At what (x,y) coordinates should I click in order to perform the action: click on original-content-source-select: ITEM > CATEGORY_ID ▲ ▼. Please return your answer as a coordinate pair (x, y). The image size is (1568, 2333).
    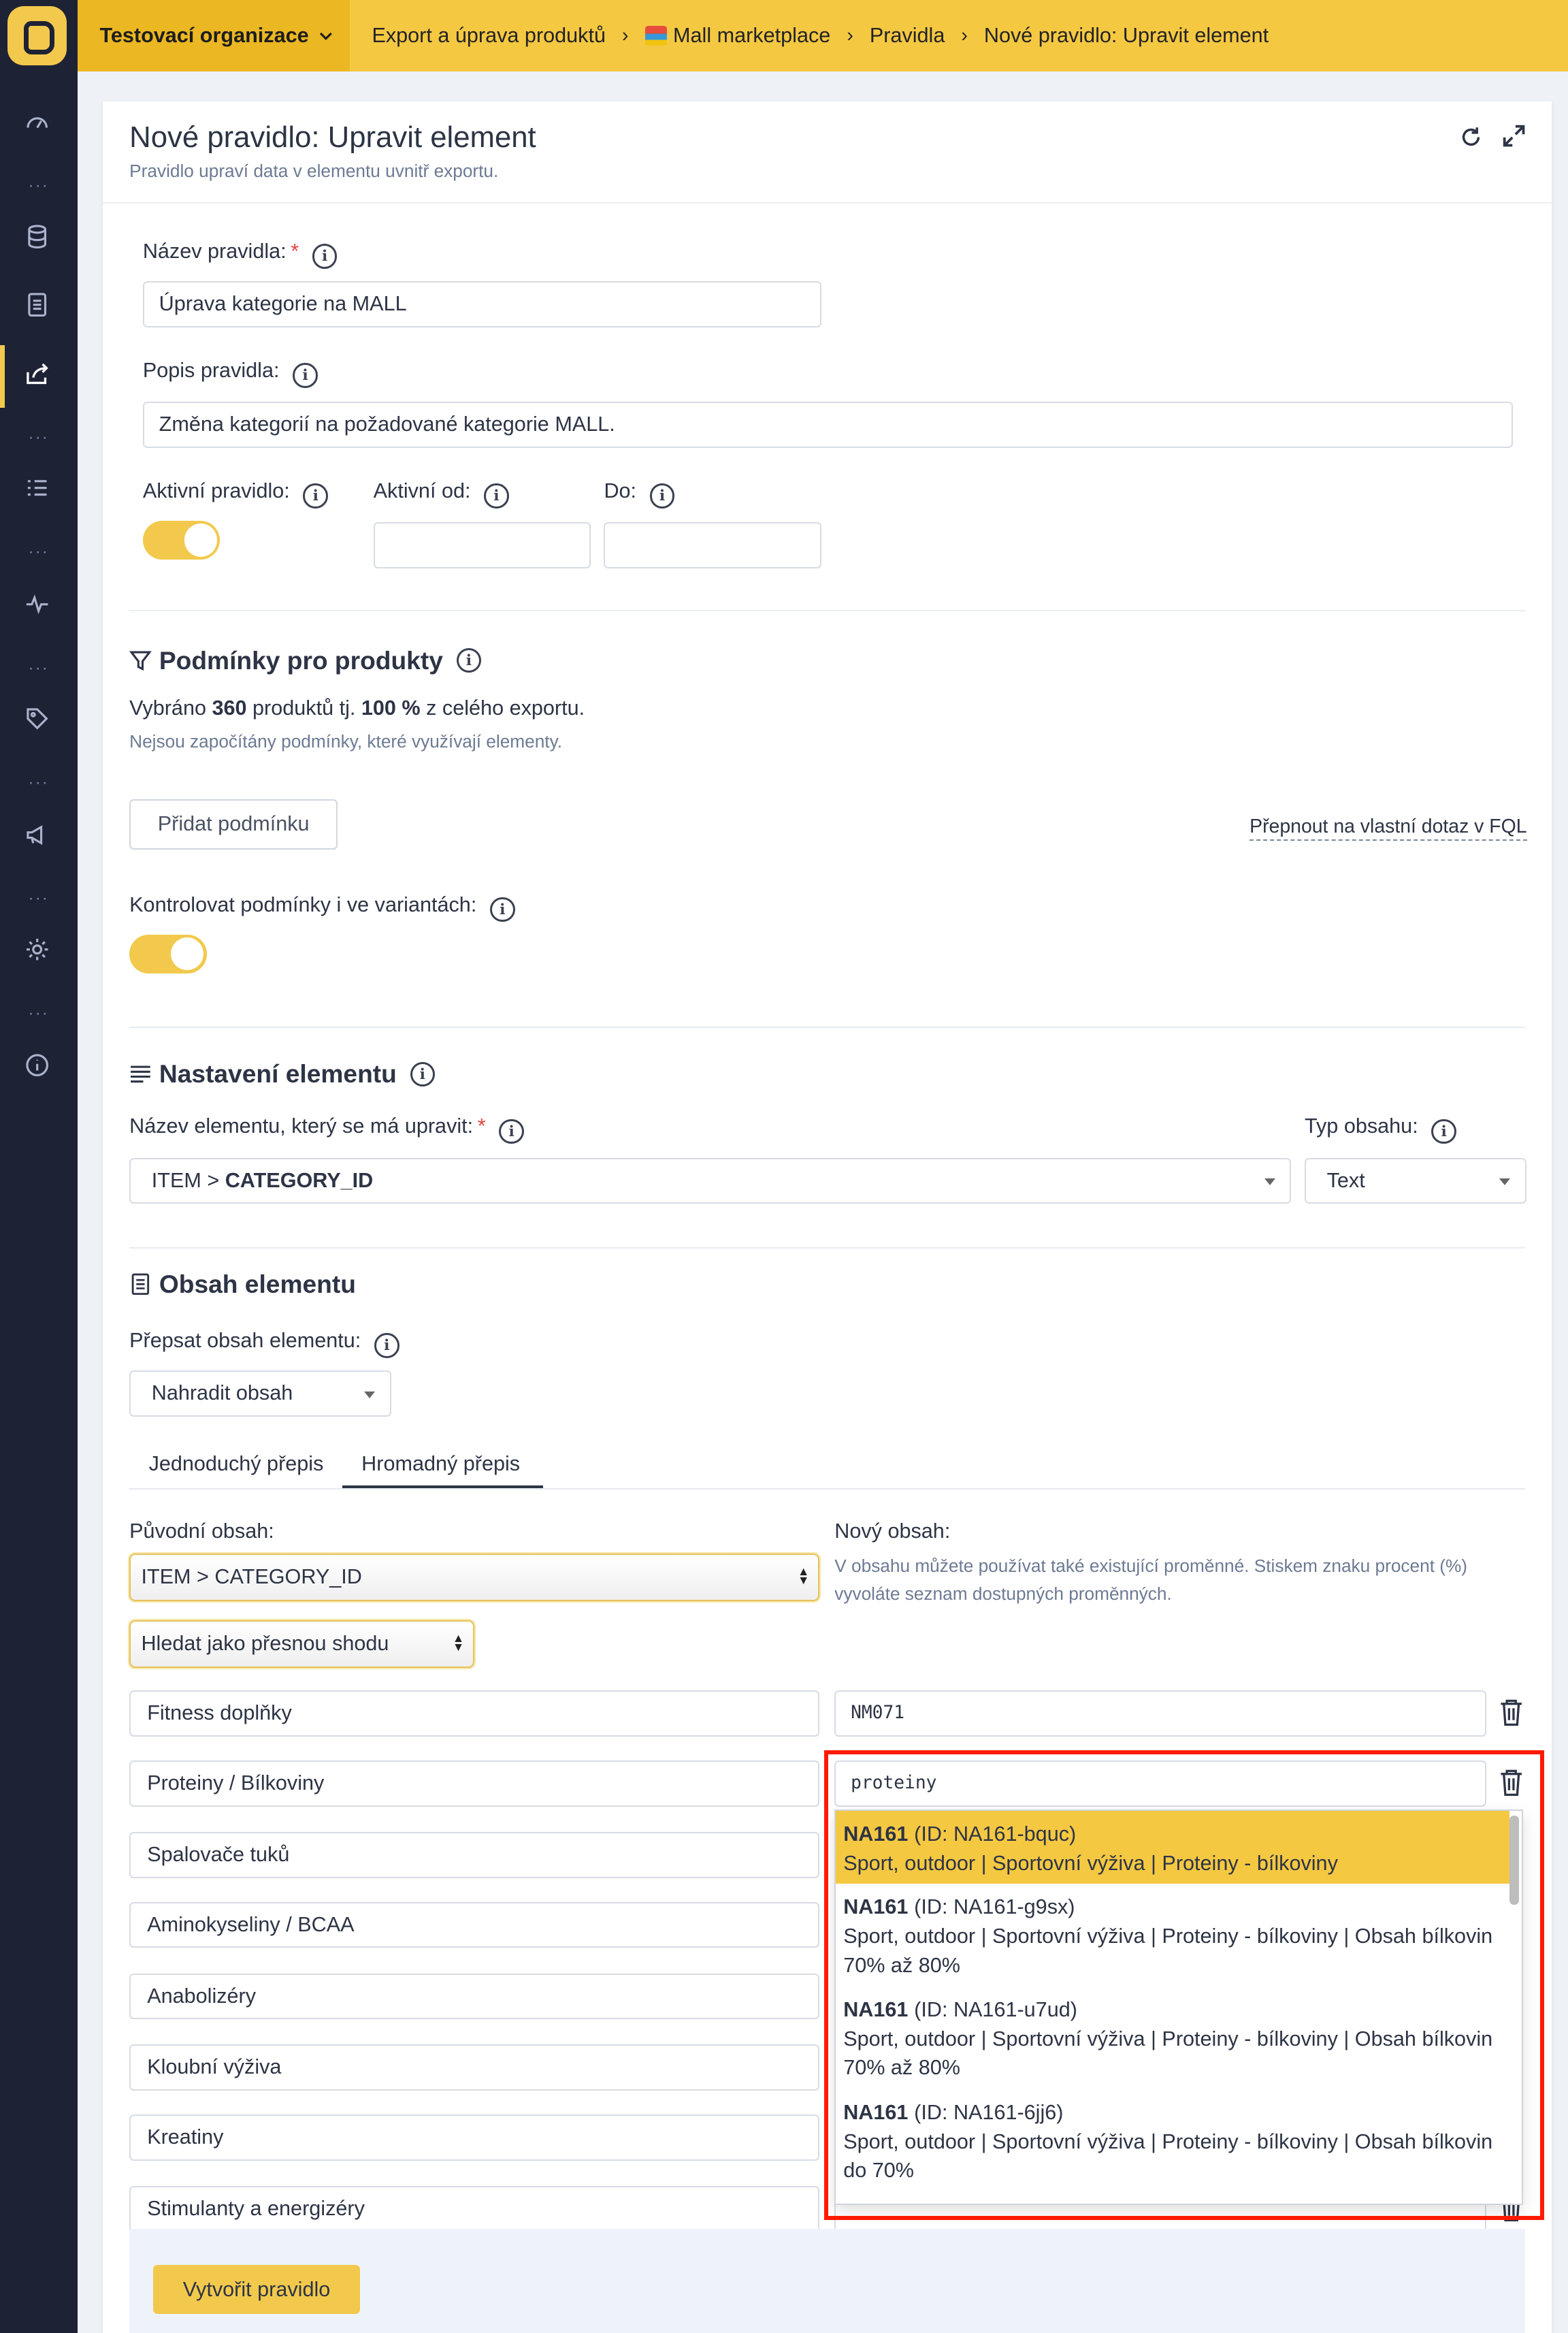
    Looking at the image, I should click on (475, 1578).